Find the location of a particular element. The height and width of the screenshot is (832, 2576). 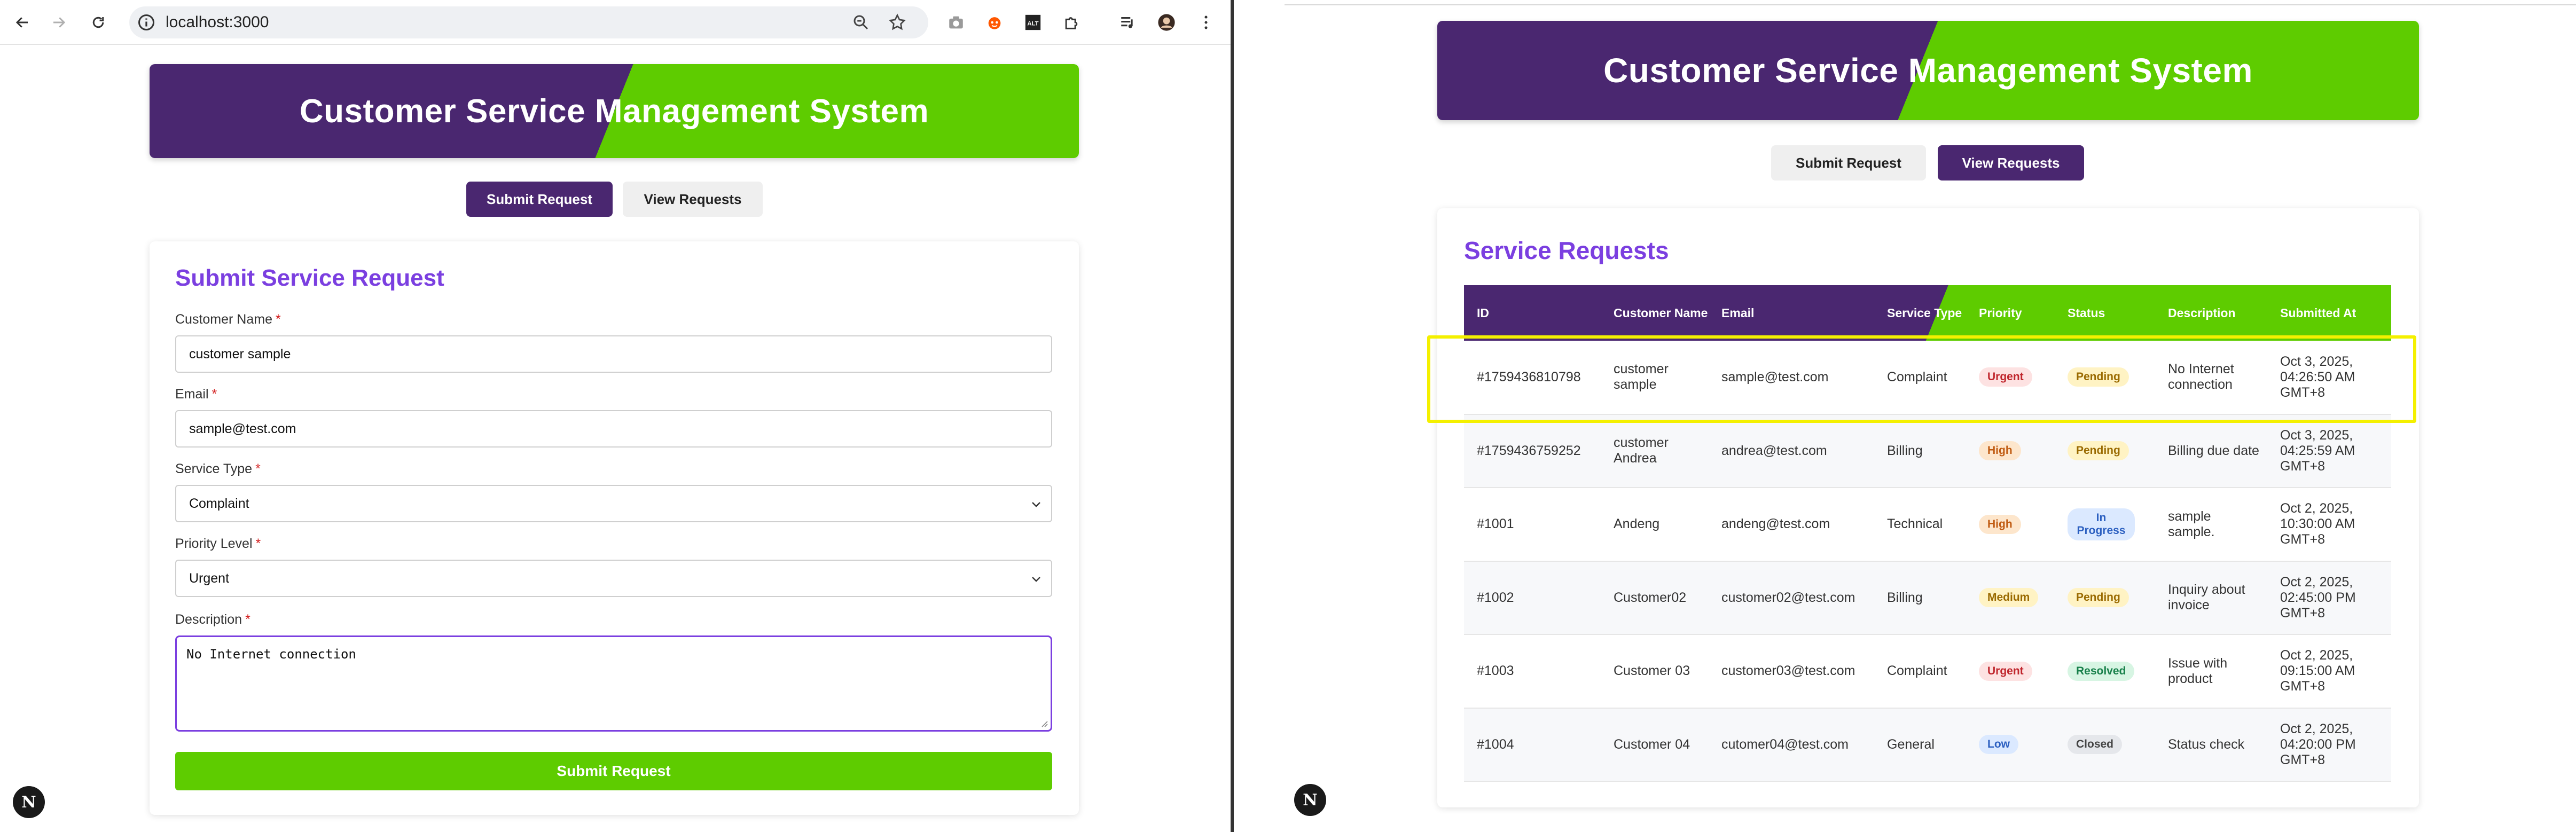

cell-description: sample sample. is located at coordinates (2191, 523).